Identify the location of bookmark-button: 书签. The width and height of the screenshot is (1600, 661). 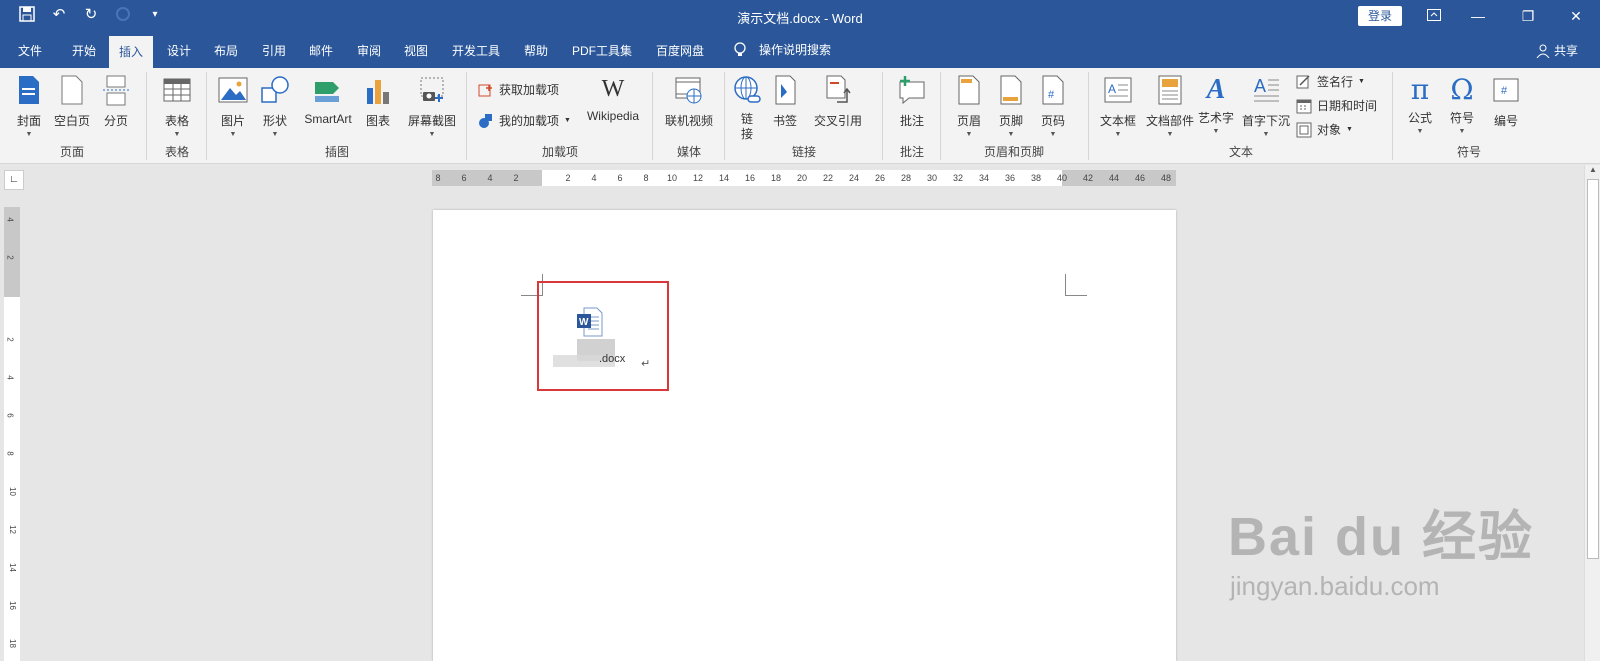
(785, 101).